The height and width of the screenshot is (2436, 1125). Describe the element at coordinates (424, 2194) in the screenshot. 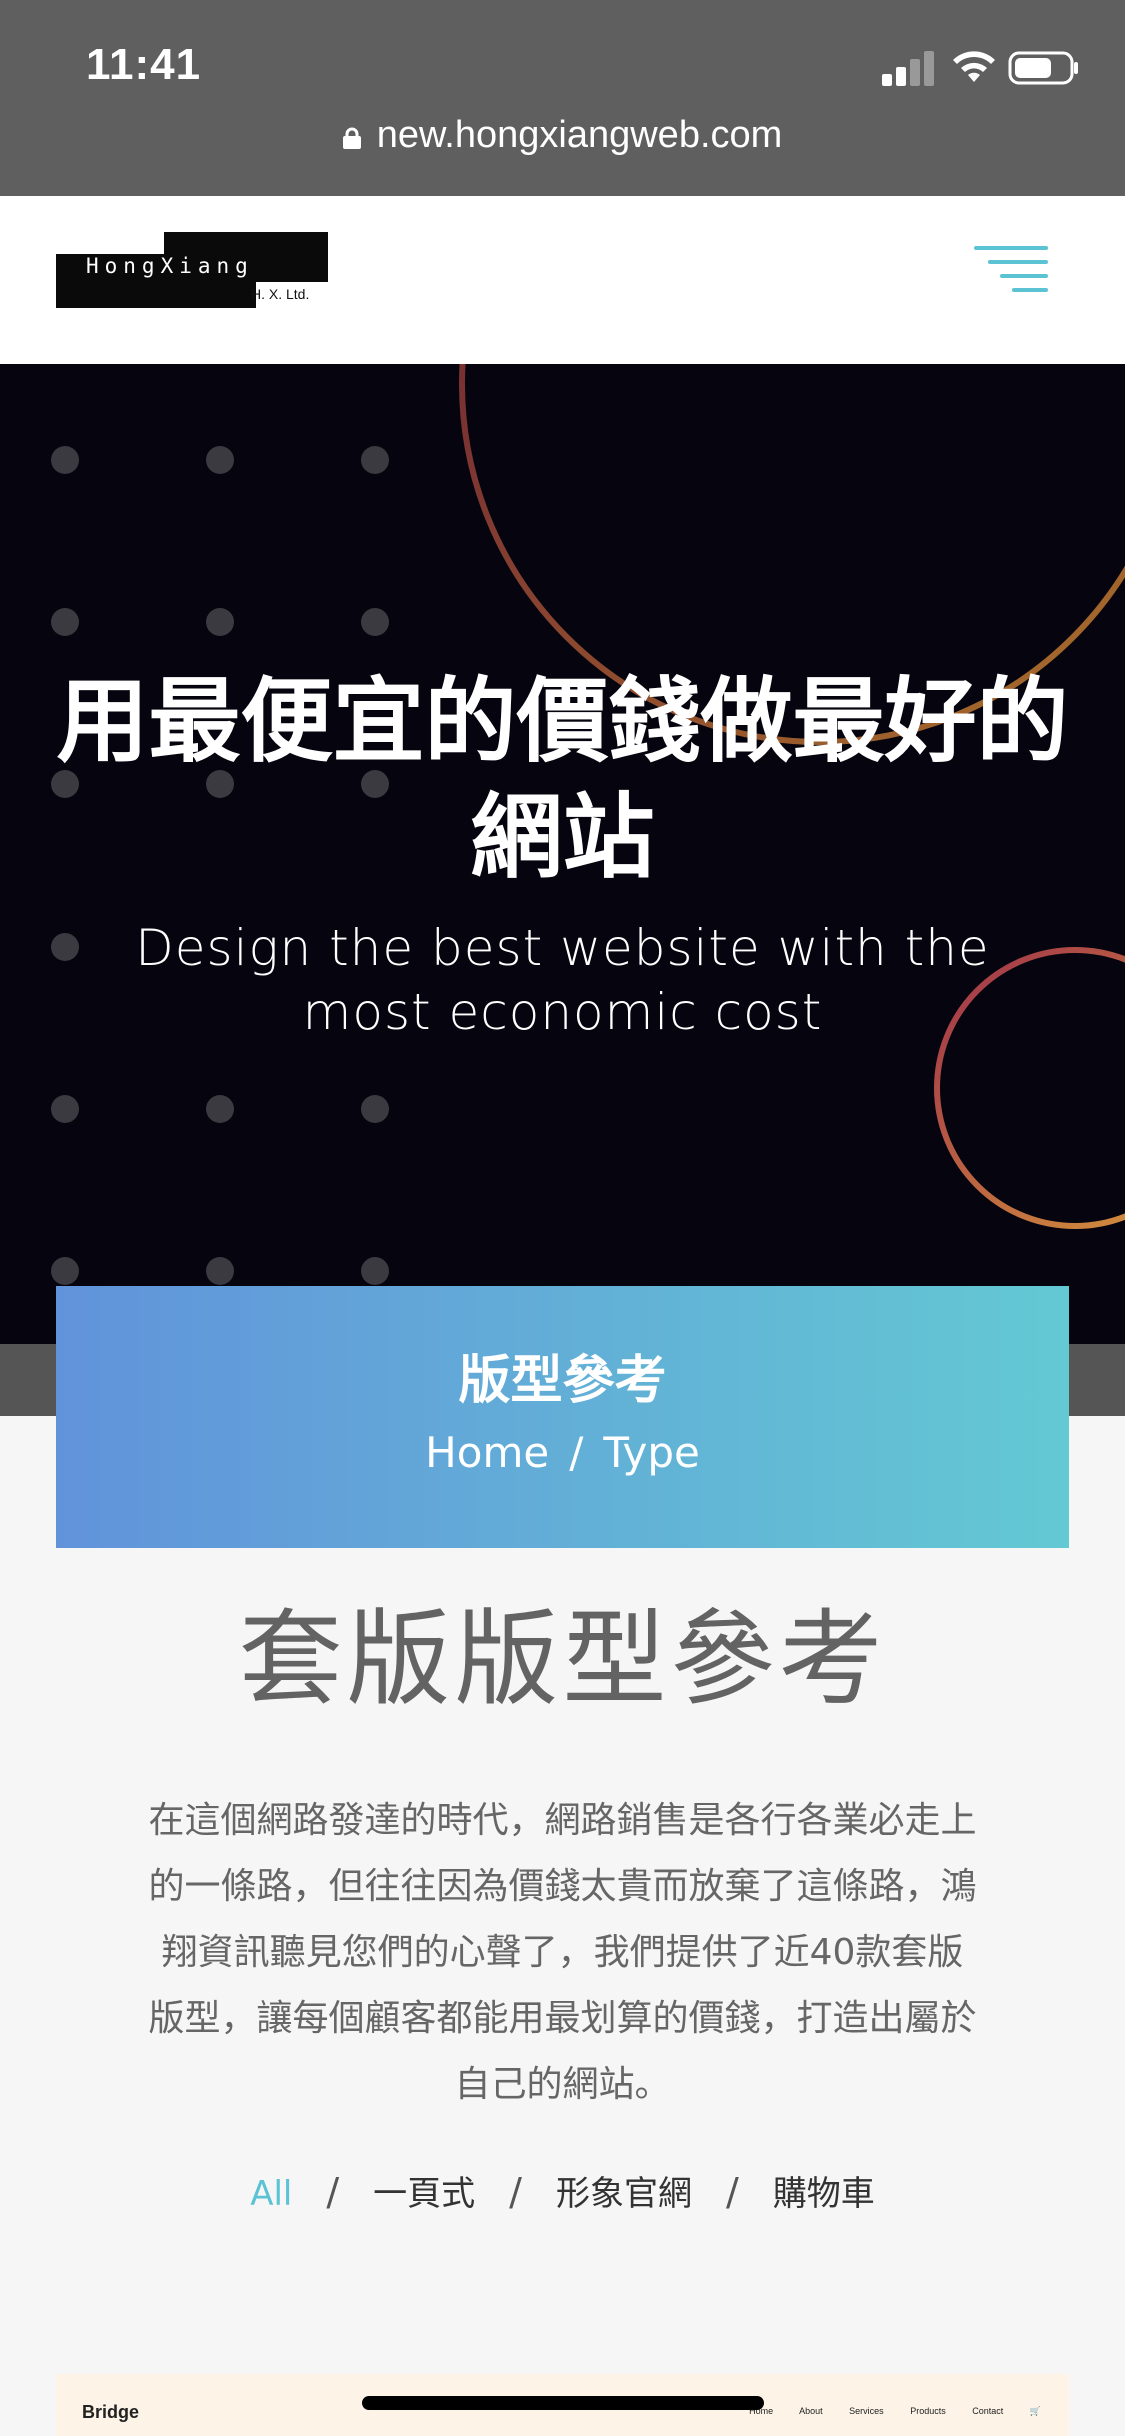

I see `filter-one-page: 一頁式` at that location.